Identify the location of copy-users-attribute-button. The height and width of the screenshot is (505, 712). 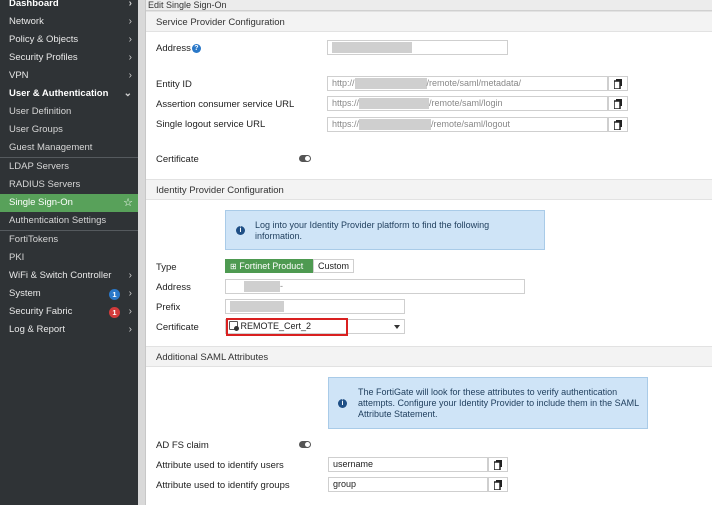
(498, 464).